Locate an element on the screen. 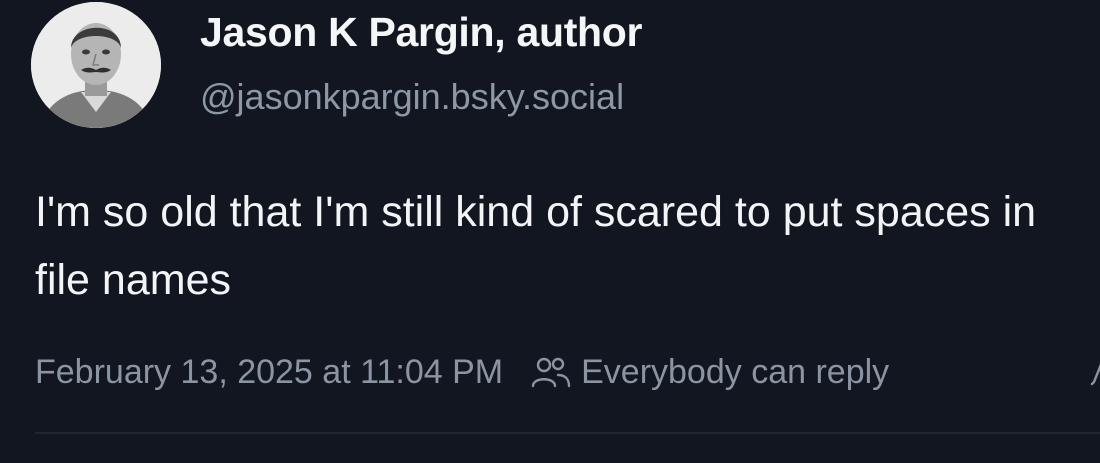 Image resolution: width=1100 pixels, height=463 pixels. people-icon is located at coordinates (551, 372).